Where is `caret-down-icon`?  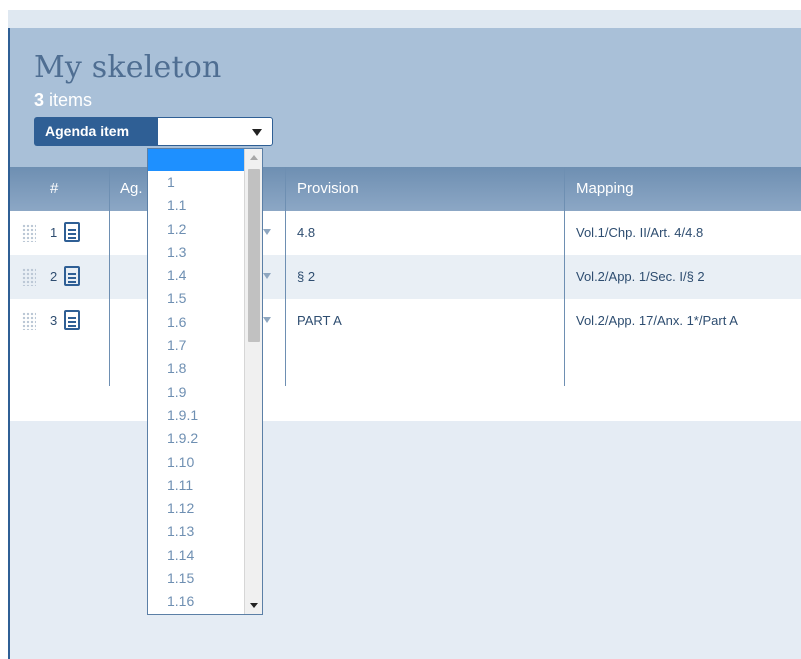 caret-down-icon is located at coordinates (257, 132).